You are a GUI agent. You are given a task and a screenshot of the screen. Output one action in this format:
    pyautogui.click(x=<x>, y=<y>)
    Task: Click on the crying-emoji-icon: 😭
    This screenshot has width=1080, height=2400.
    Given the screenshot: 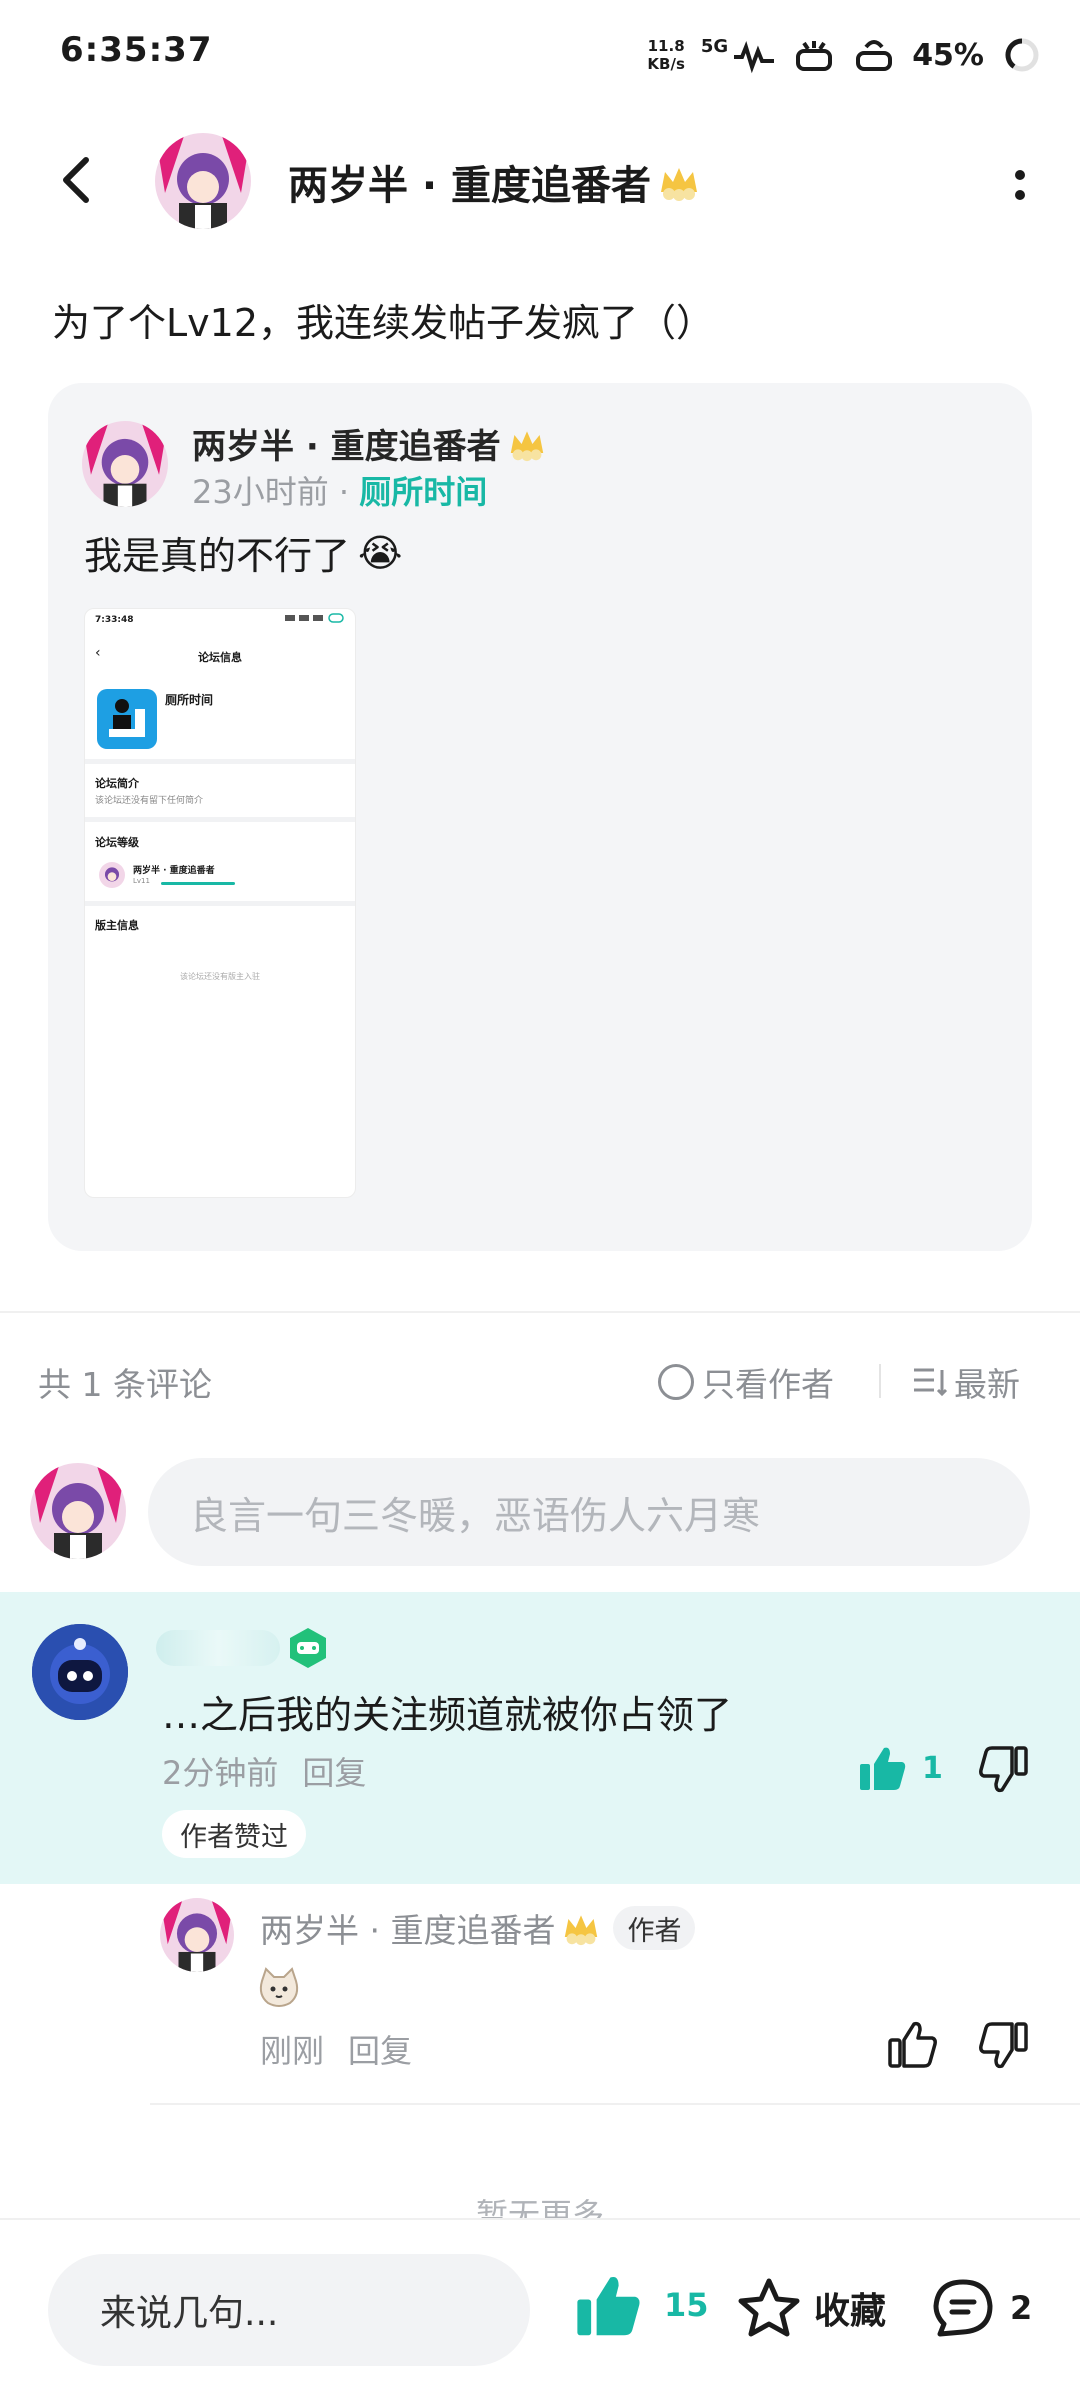 What is the action you would take?
    pyautogui.click(x=380, y=552)
    